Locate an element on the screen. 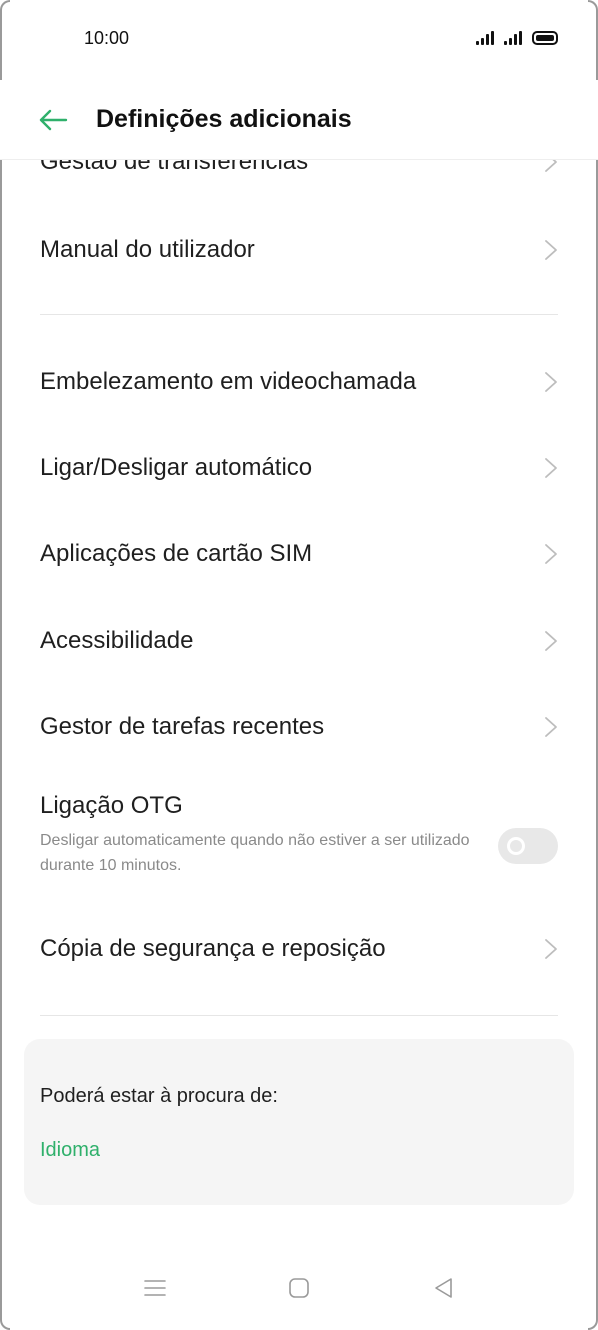  list-item-video-call-beauty: Embelezamento em videochamada is located at coordinates (299, 382).